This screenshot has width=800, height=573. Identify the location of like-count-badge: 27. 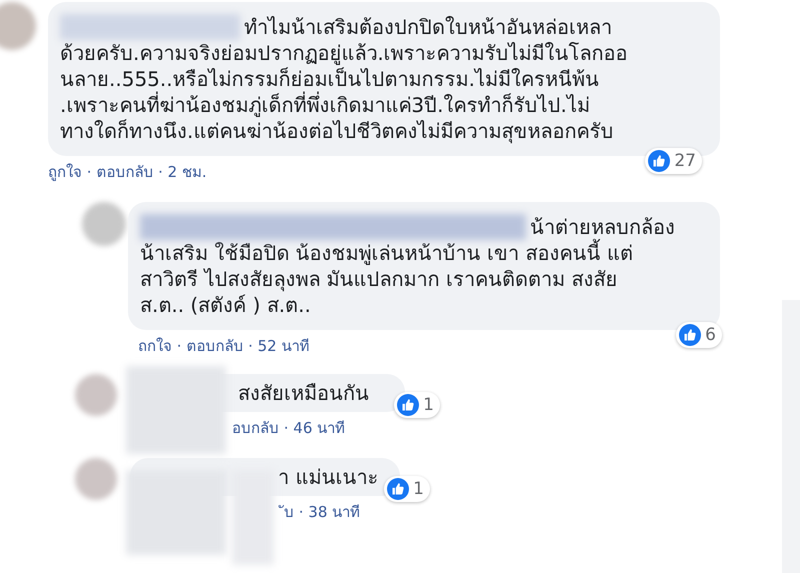
(673, 161).